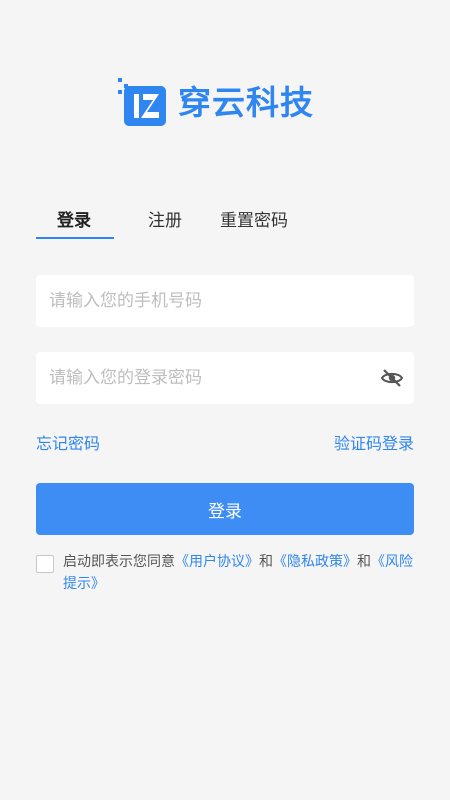 The height and width of the screenshot is (800, 450). Describe the element at coordinates (315, 562) in the screenshot. I see `privacy-policy-link: 《隐私政策》` at that location.